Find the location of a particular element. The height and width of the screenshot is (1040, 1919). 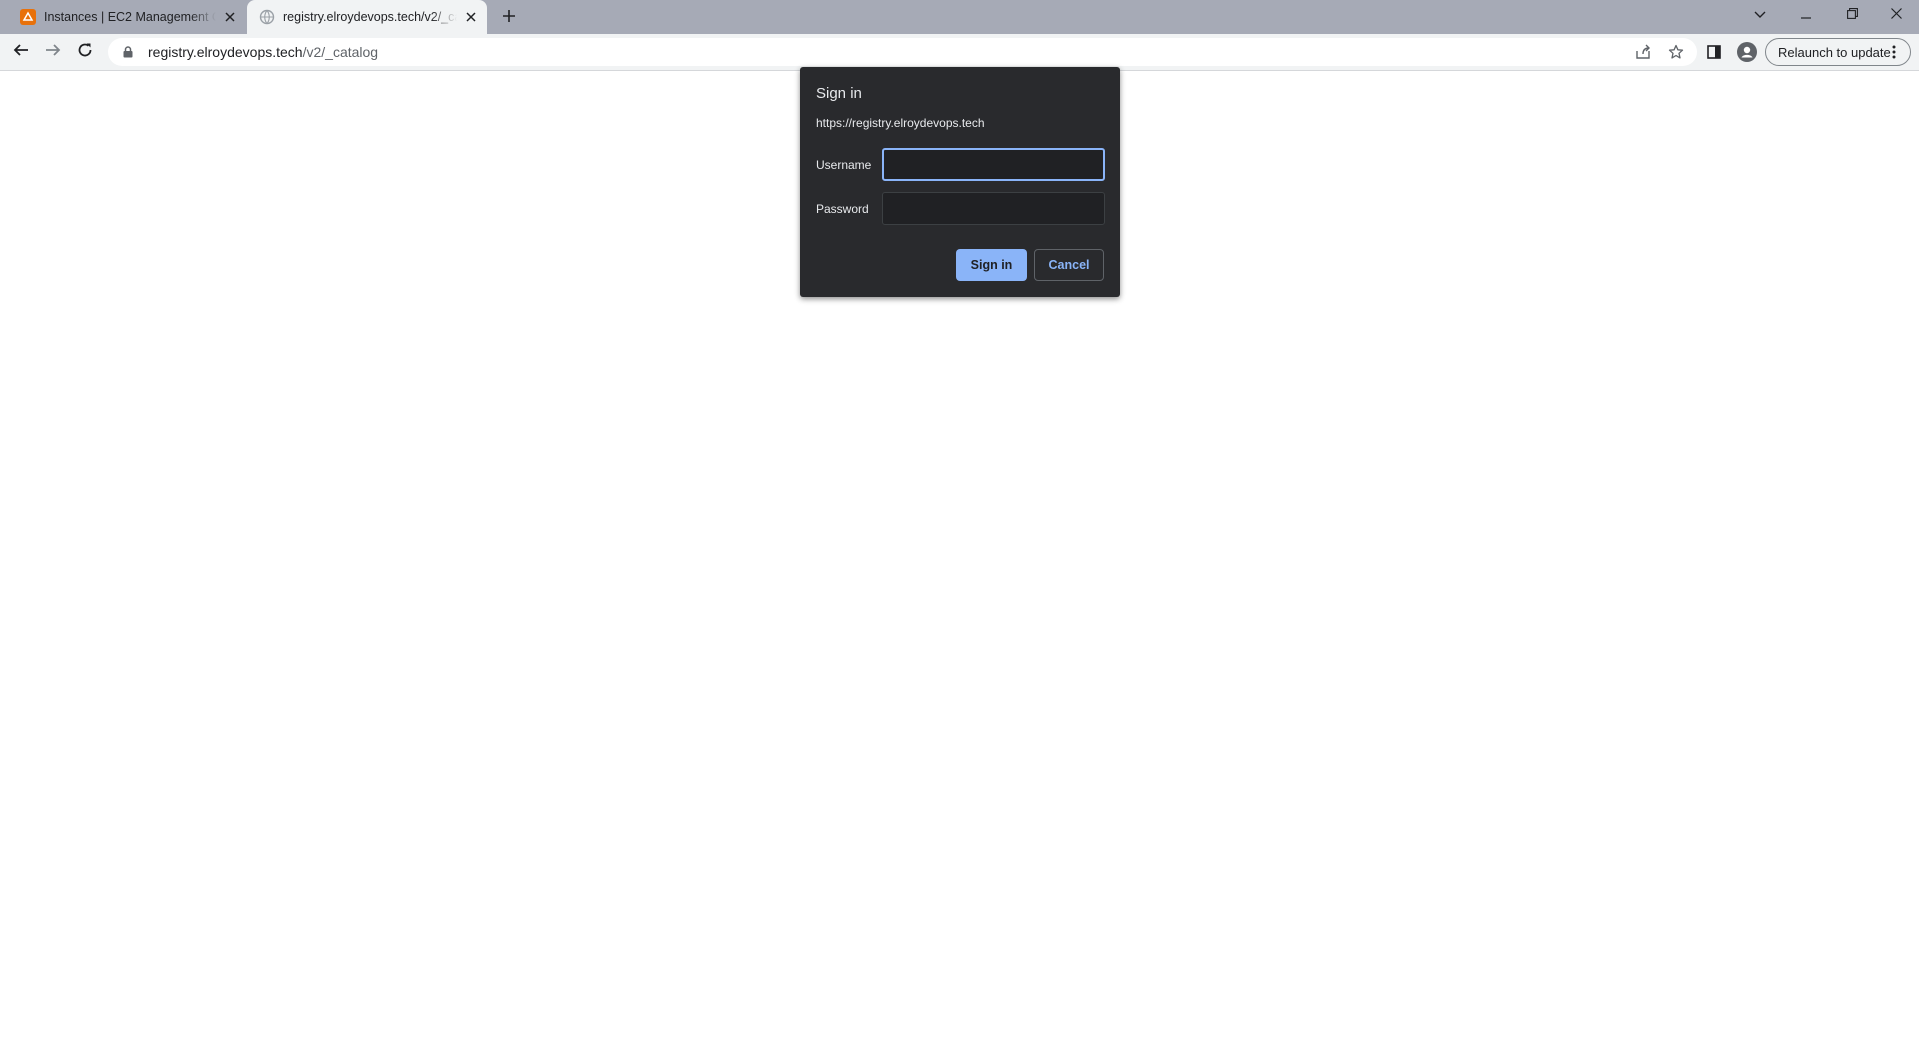

close-icon is located at coordinates (1896, 15).